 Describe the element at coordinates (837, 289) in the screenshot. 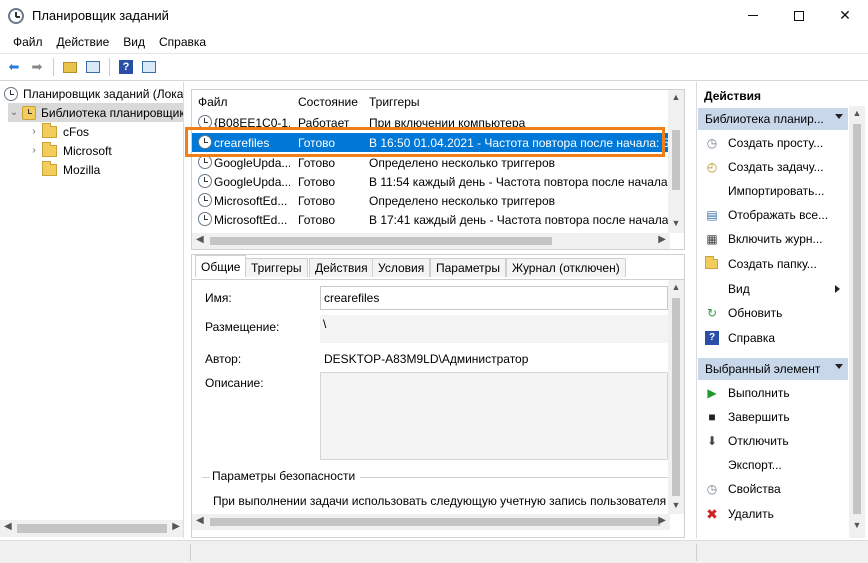

I see `submenu-arrow-icon` at that location.